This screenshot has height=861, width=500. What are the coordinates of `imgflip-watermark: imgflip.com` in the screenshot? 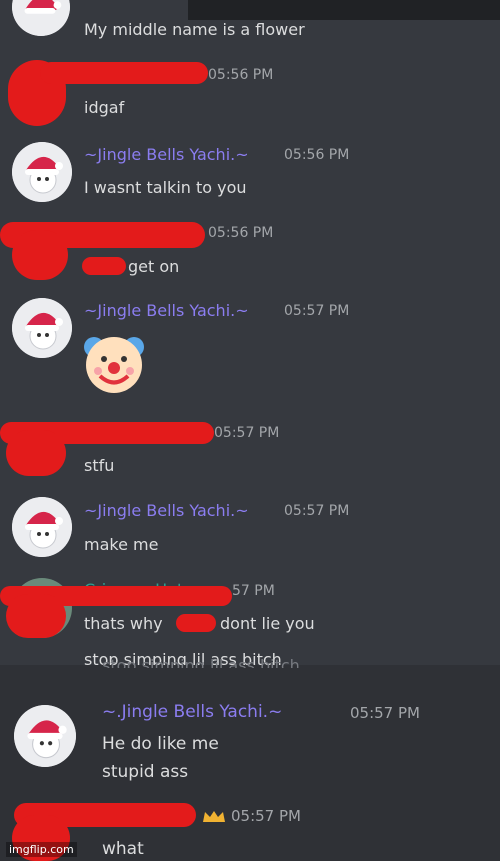 It's located at (41, 849).